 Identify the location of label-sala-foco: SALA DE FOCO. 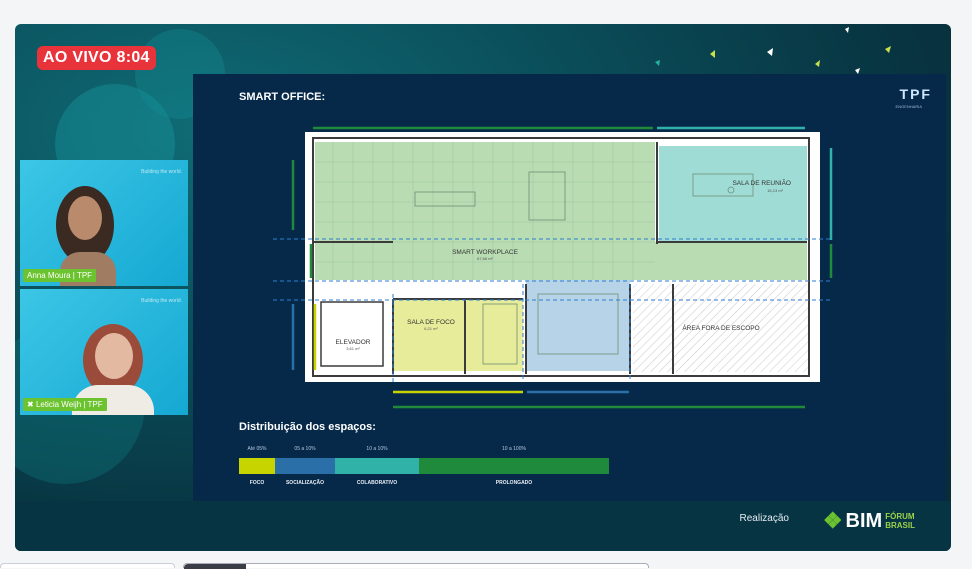
(431, 322).